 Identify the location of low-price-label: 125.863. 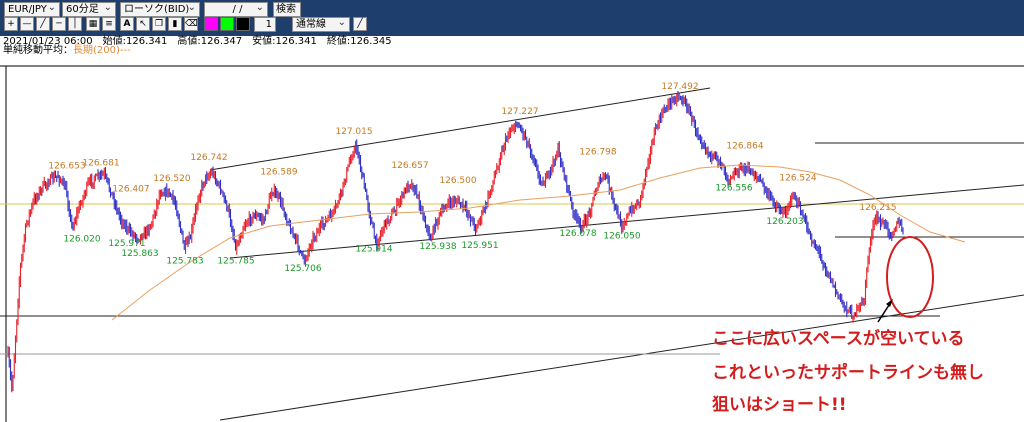
(139, 254).